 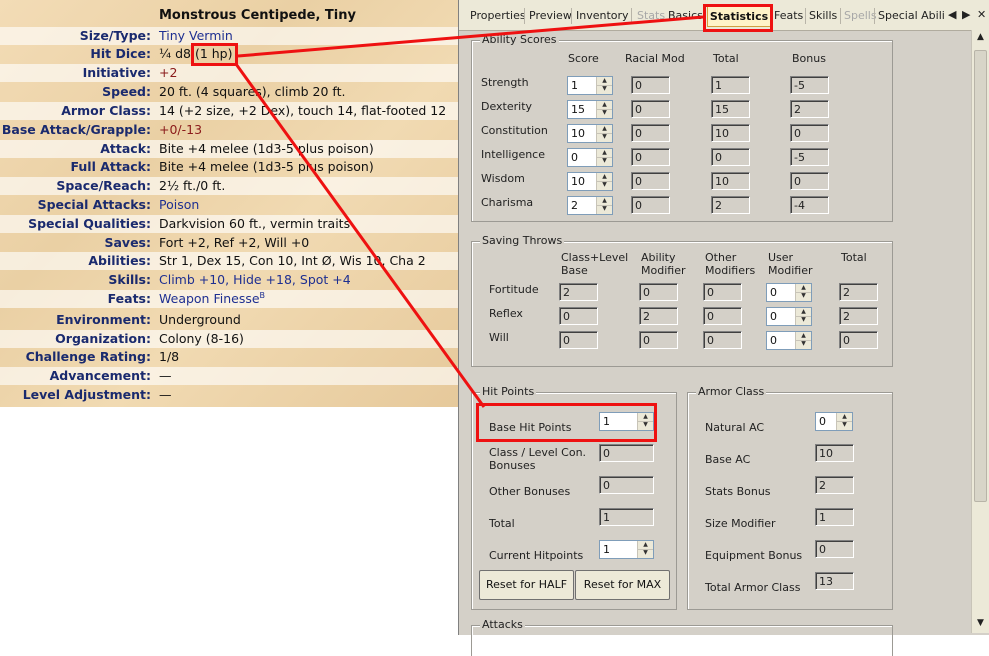 I want to click on fortitude-user-spinner: 0 ▲ ▼, so click(x=789, y=292).